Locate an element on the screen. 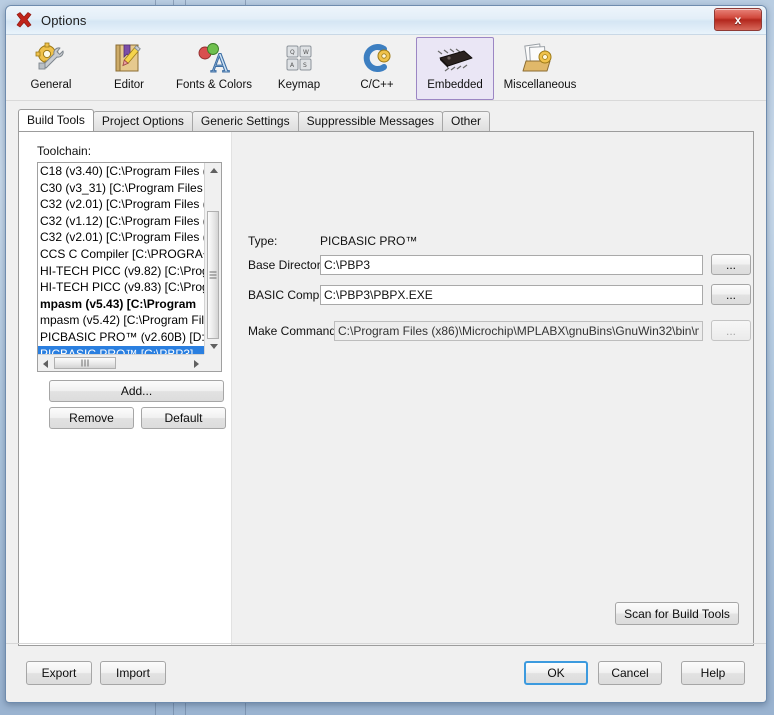  category-keymap: QW AS Keymap is located at coordinates (299, 68).